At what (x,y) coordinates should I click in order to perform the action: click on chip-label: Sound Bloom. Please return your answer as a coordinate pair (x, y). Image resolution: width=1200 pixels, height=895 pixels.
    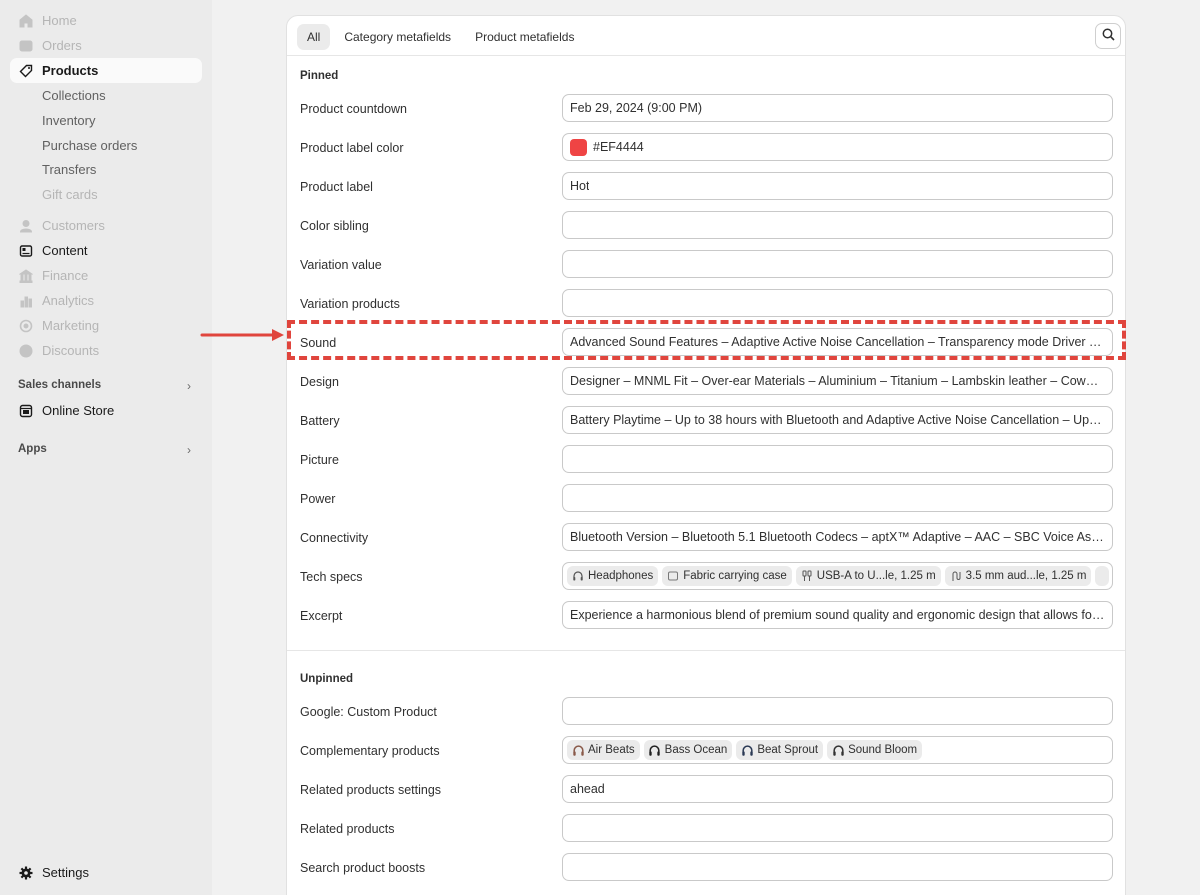
    Looking at the image, I should click on (883, 750).